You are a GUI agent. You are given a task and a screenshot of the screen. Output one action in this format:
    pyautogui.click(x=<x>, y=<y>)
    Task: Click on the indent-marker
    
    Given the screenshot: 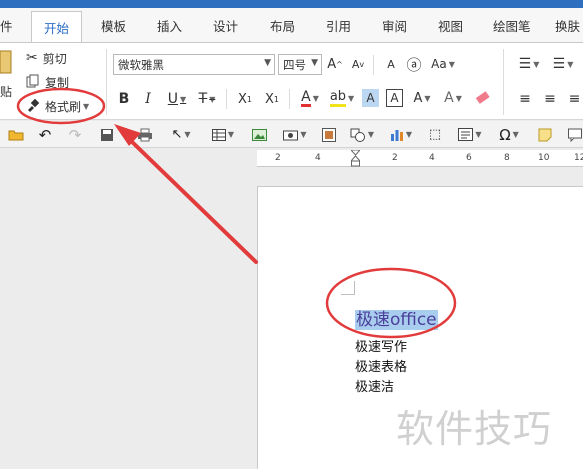 What is the action you would take?
    pyautogui.click(x=355, y=158)
    